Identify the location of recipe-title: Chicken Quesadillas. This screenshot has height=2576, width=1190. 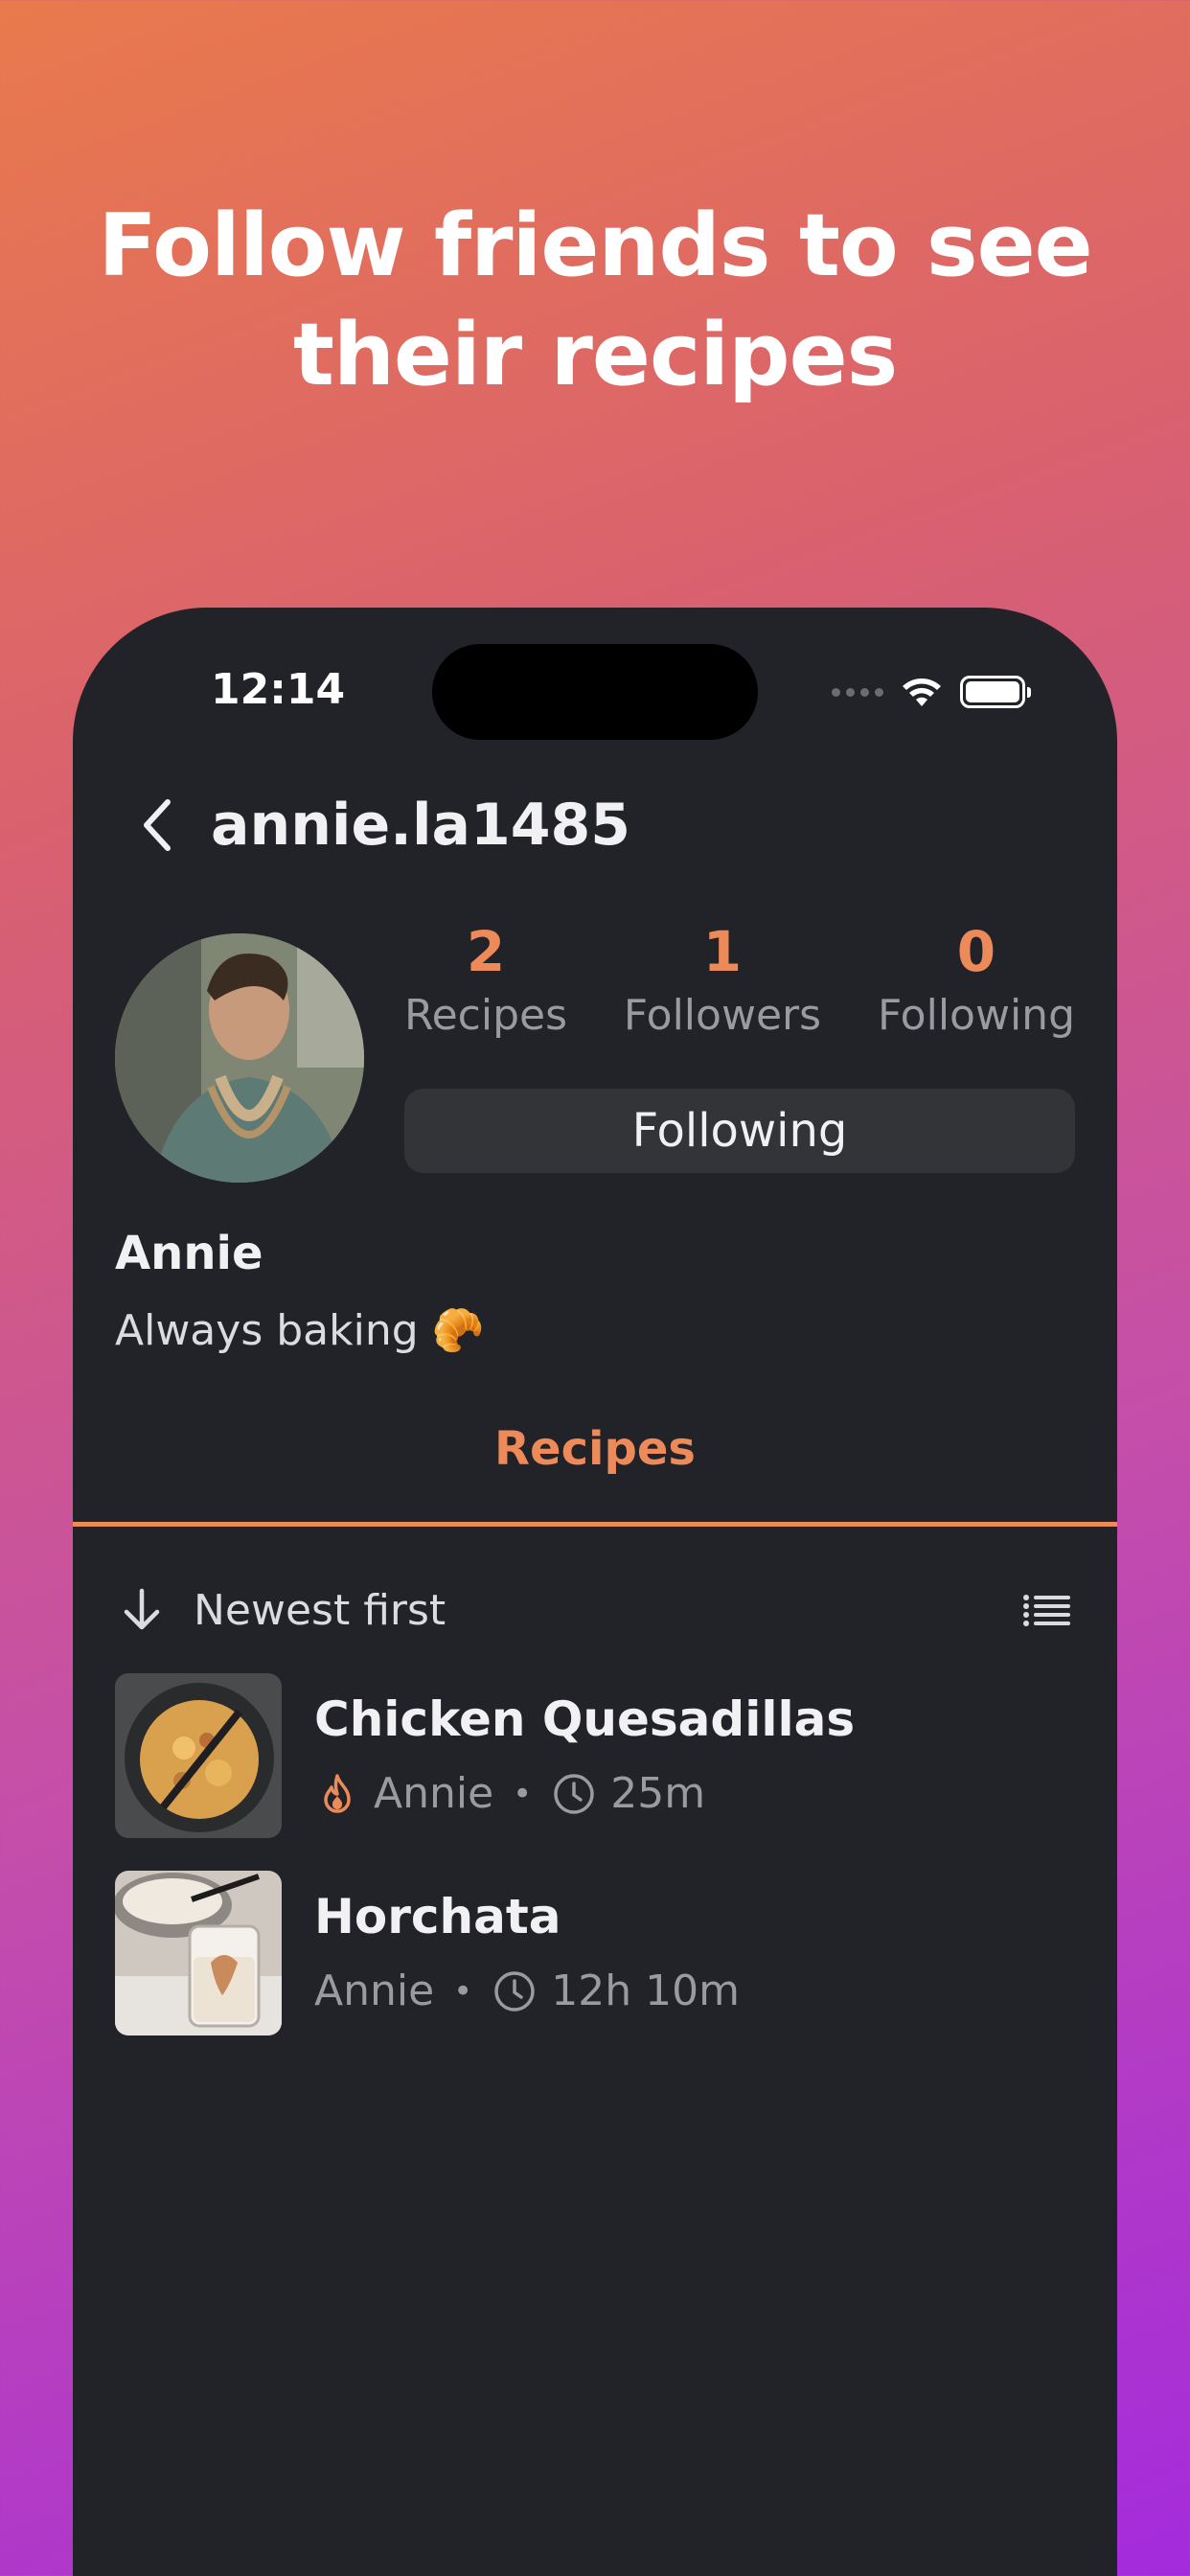
(585, 1719).